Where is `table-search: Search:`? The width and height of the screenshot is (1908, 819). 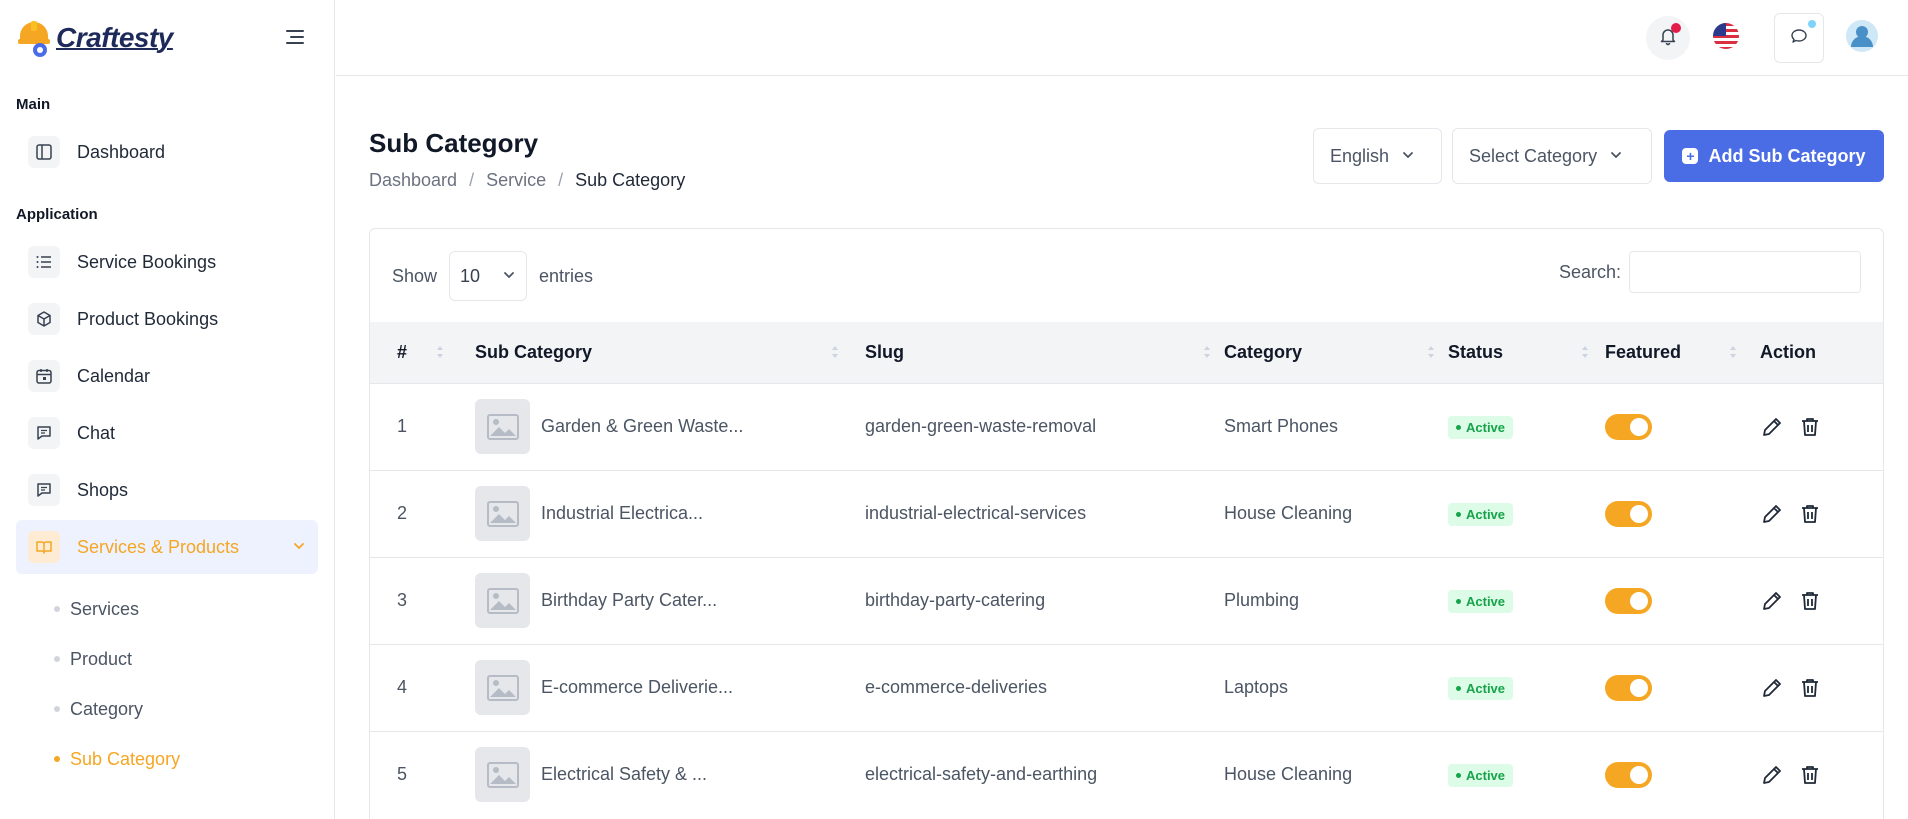
table-search: Search: is located at coordinates (1710, 272).